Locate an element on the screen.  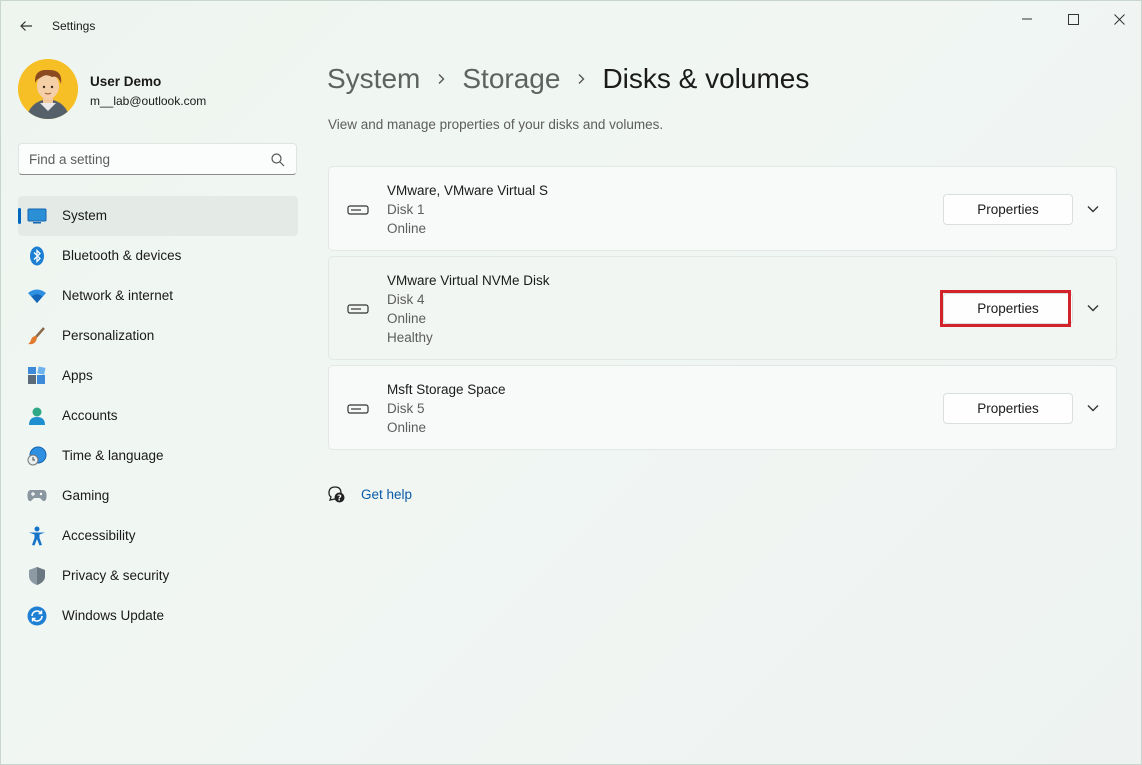
disk-number: Disk 4 is located at coordinates (406, 299).